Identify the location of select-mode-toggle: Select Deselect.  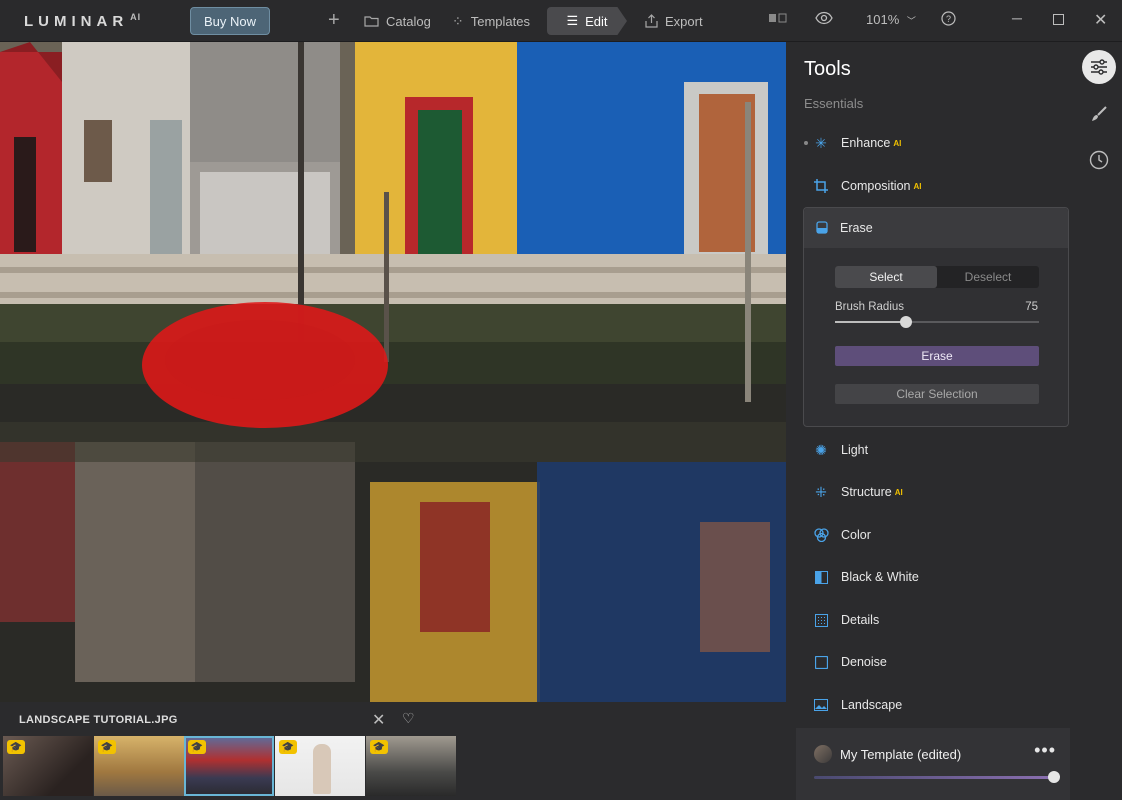
(937, 277).